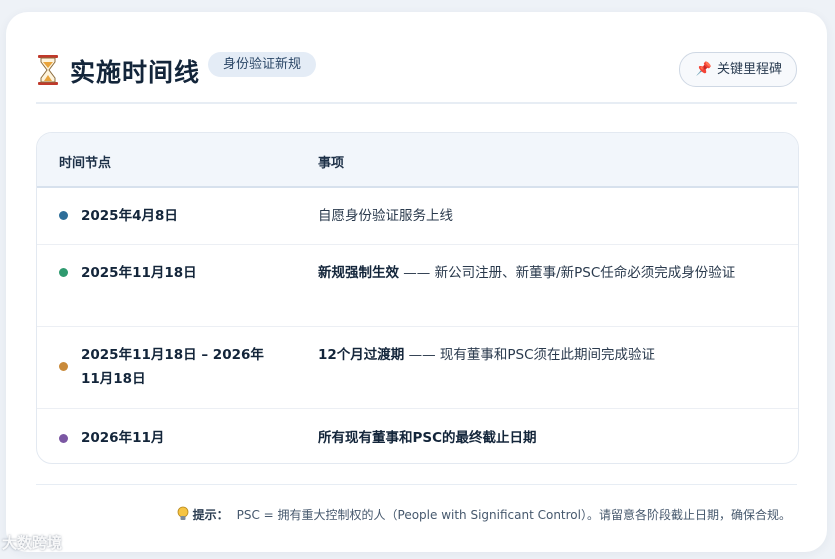 The image size is (835, 559). Describe the element at coordinates (416, 70) in the screenshot. I see `card-header: 实施时间线 身份验证新规 📌 关键里程碑` at that location.